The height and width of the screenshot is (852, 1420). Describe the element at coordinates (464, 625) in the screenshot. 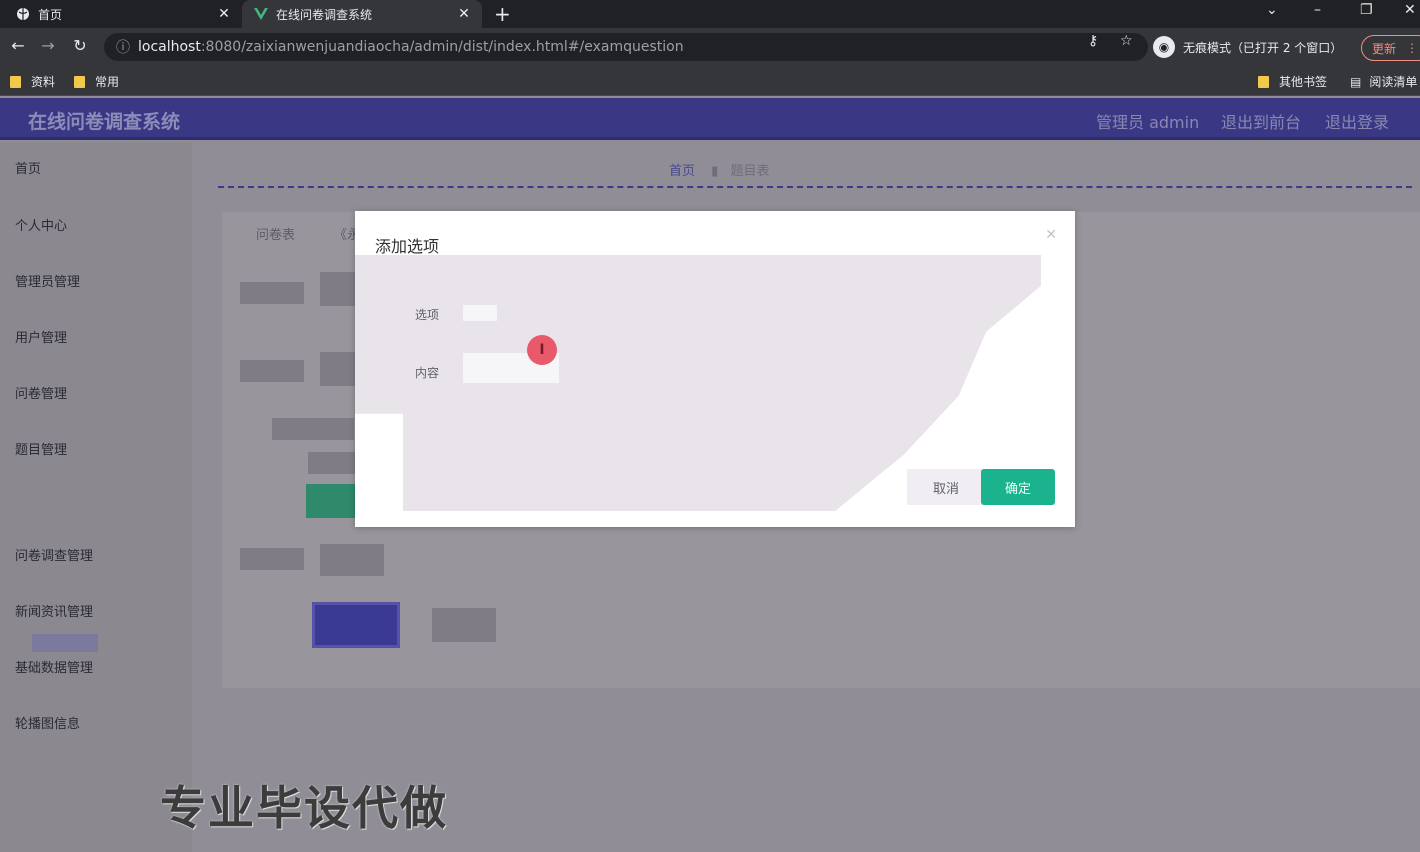

I see `cancel-button` at that location.